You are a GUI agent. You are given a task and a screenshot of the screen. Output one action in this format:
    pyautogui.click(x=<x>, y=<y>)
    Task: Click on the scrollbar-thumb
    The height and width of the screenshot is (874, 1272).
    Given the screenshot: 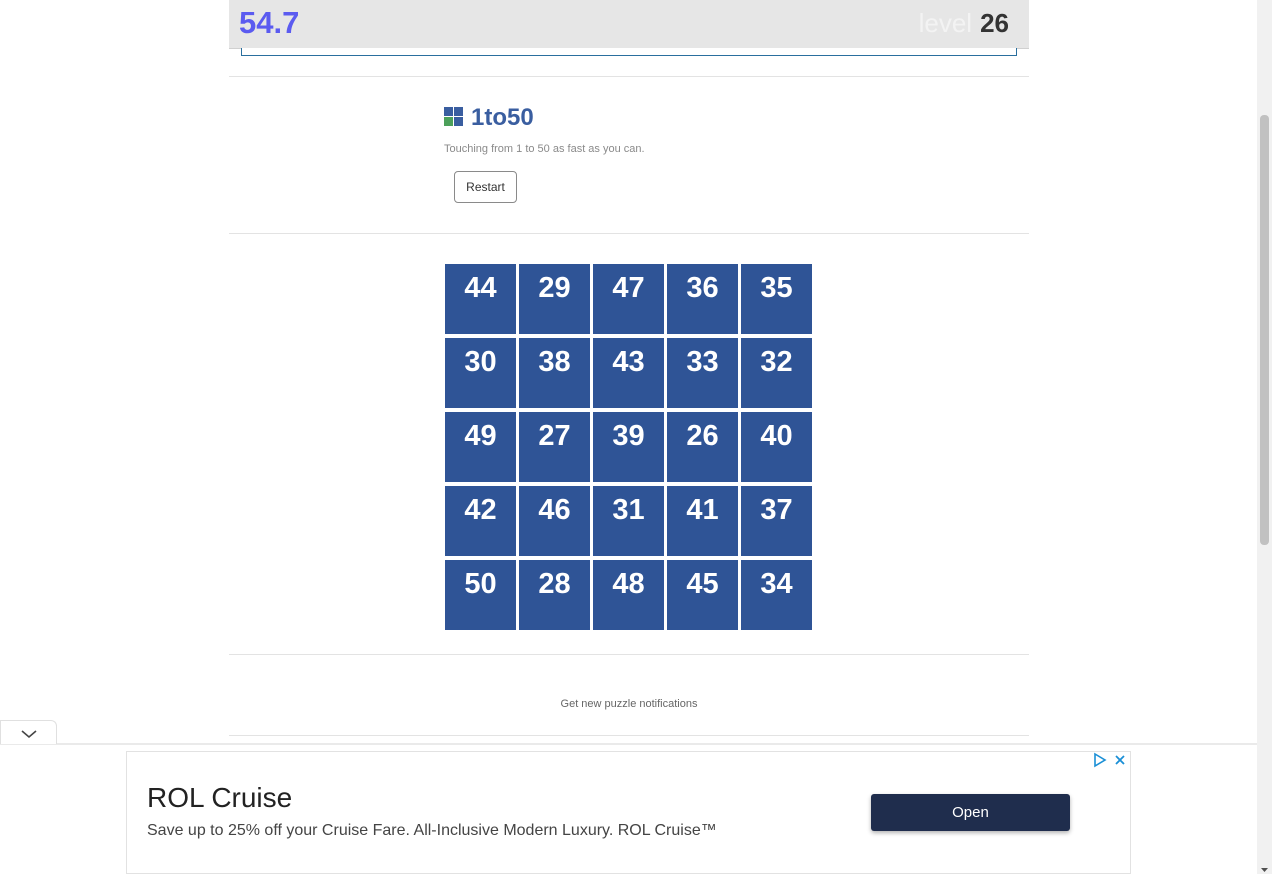 What is the action you would take?
    pyautogui.click(x=1264, y=330)
    